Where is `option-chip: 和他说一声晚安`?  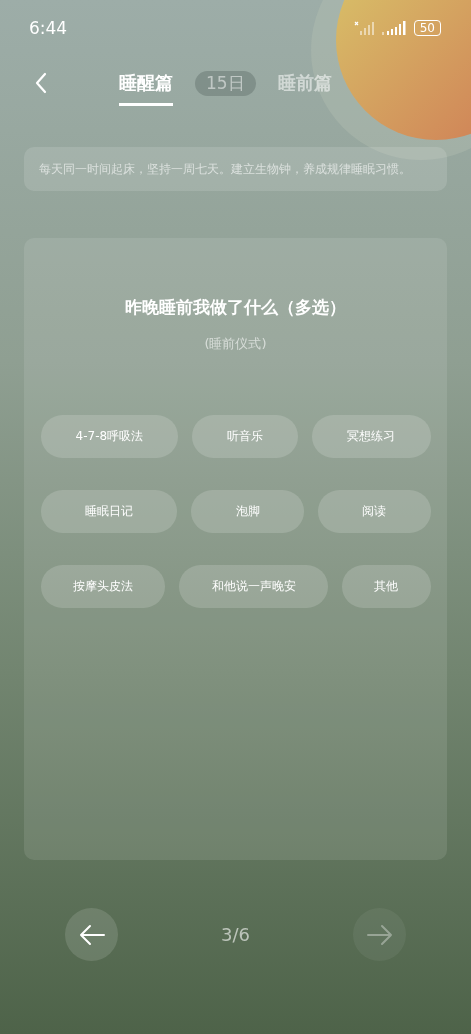
option-chip: 和他说一声晚安 is located at coordinates (253, 586).